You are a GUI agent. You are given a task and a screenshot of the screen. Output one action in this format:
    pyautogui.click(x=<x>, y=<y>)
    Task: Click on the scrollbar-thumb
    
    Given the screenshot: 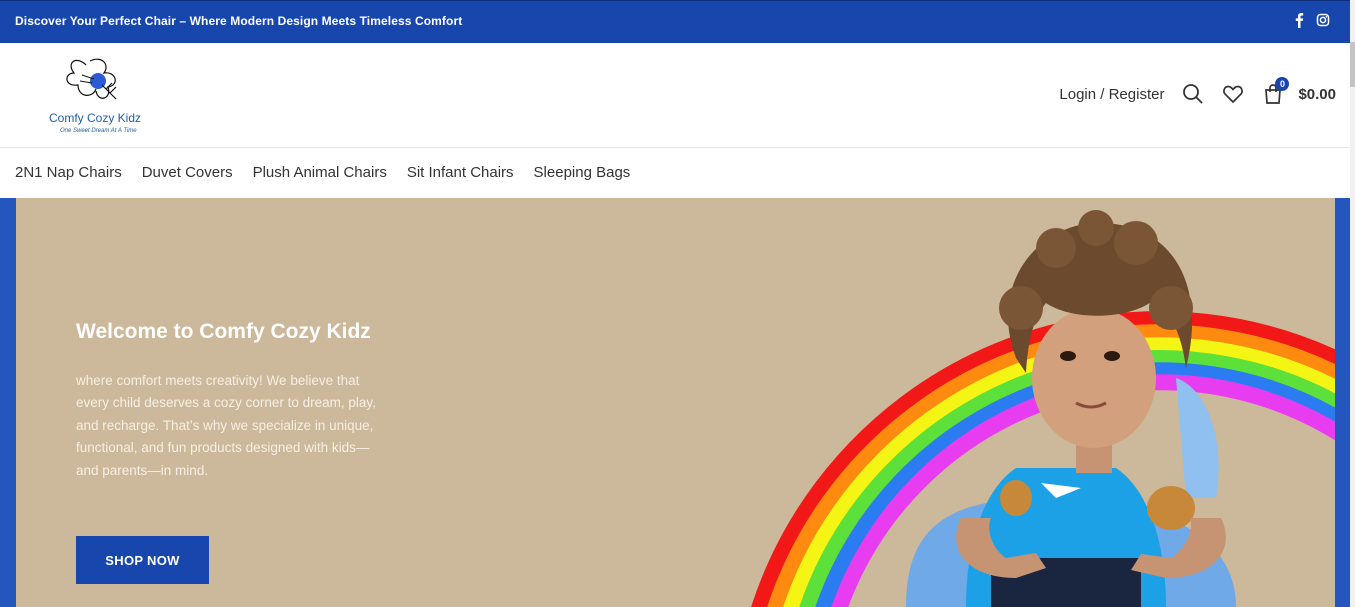 What is the action you would take?
    pyautogui.click(x=1352, y=64)
    